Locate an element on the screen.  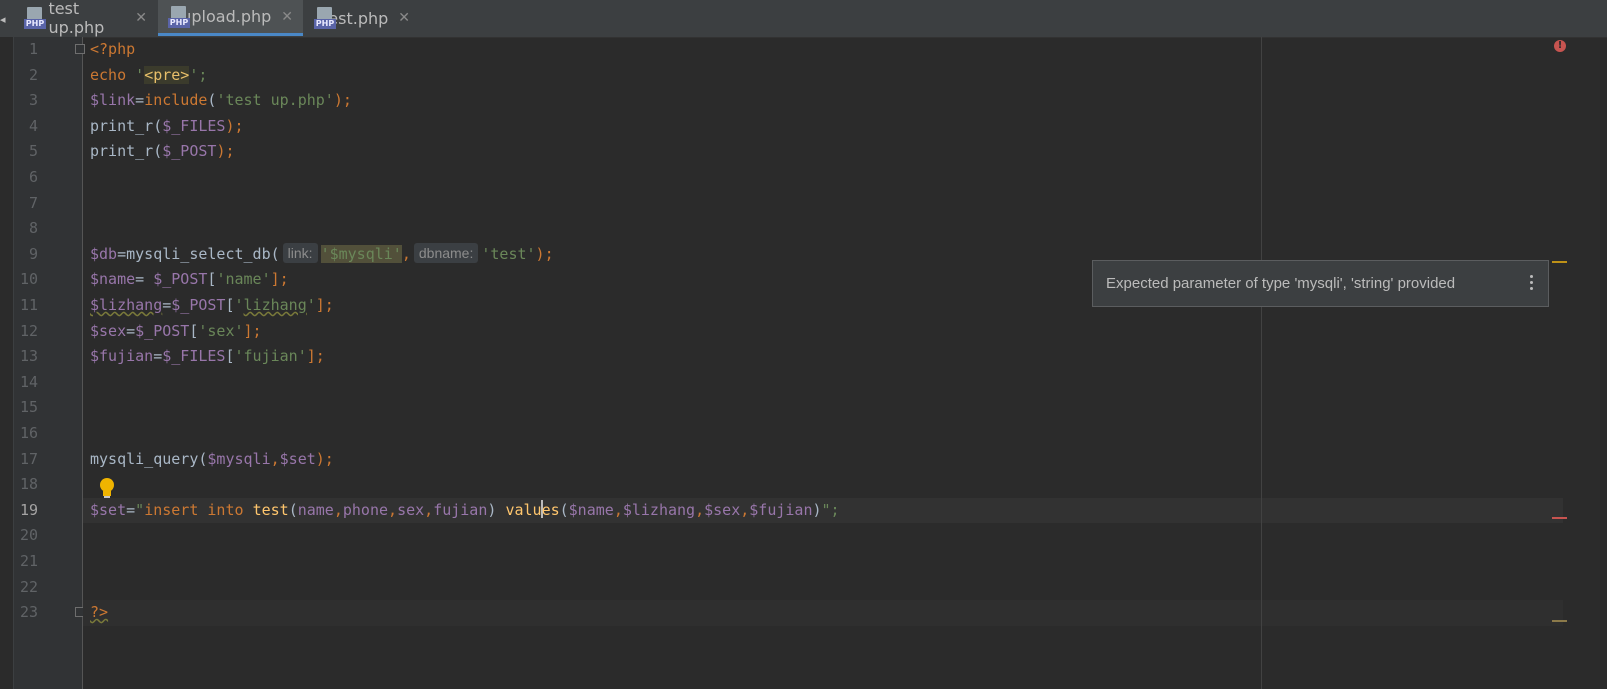
scroll-tabs-left-icon: ◂ is located at coordinates (3, 19).